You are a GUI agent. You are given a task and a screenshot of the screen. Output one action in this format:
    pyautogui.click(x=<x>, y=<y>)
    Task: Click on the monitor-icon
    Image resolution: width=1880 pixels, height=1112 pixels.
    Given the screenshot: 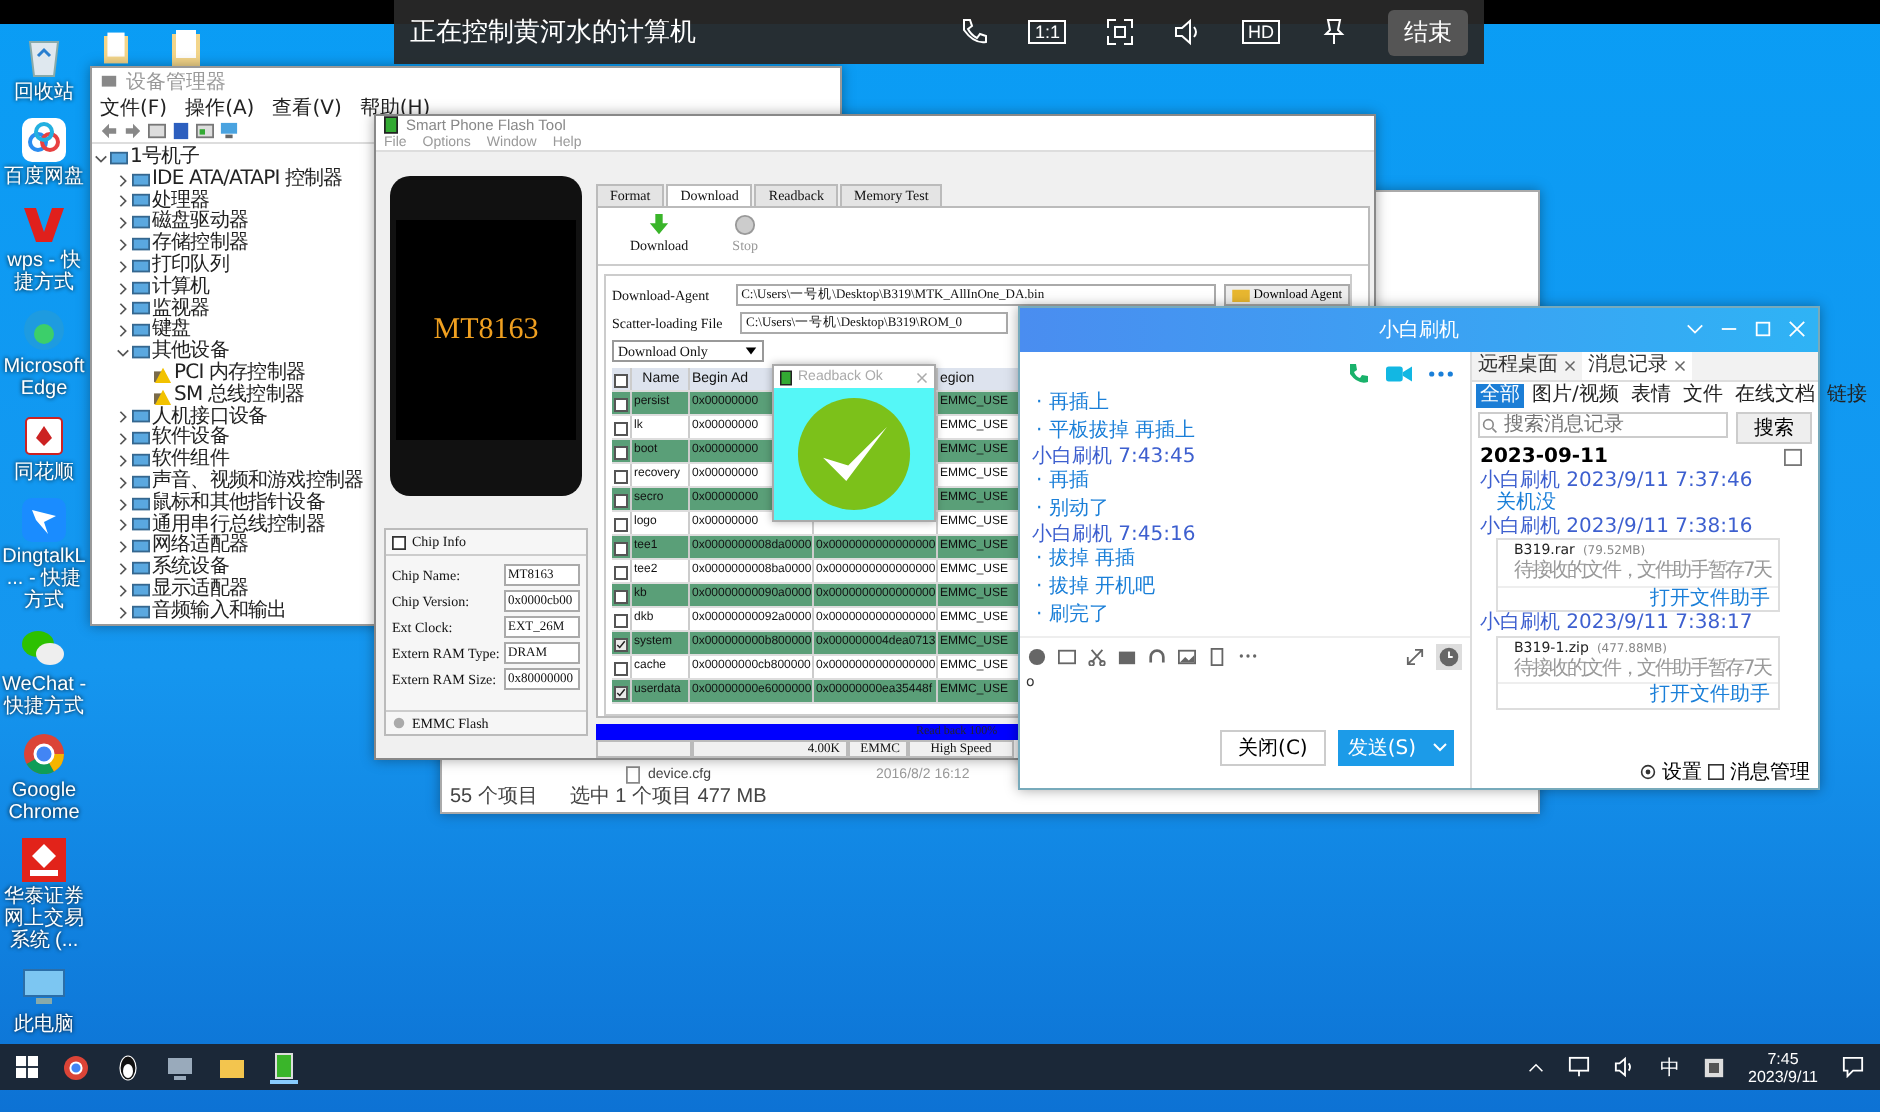 What is the action you would take?
    pyautogui.click(x=229, y=131)
    